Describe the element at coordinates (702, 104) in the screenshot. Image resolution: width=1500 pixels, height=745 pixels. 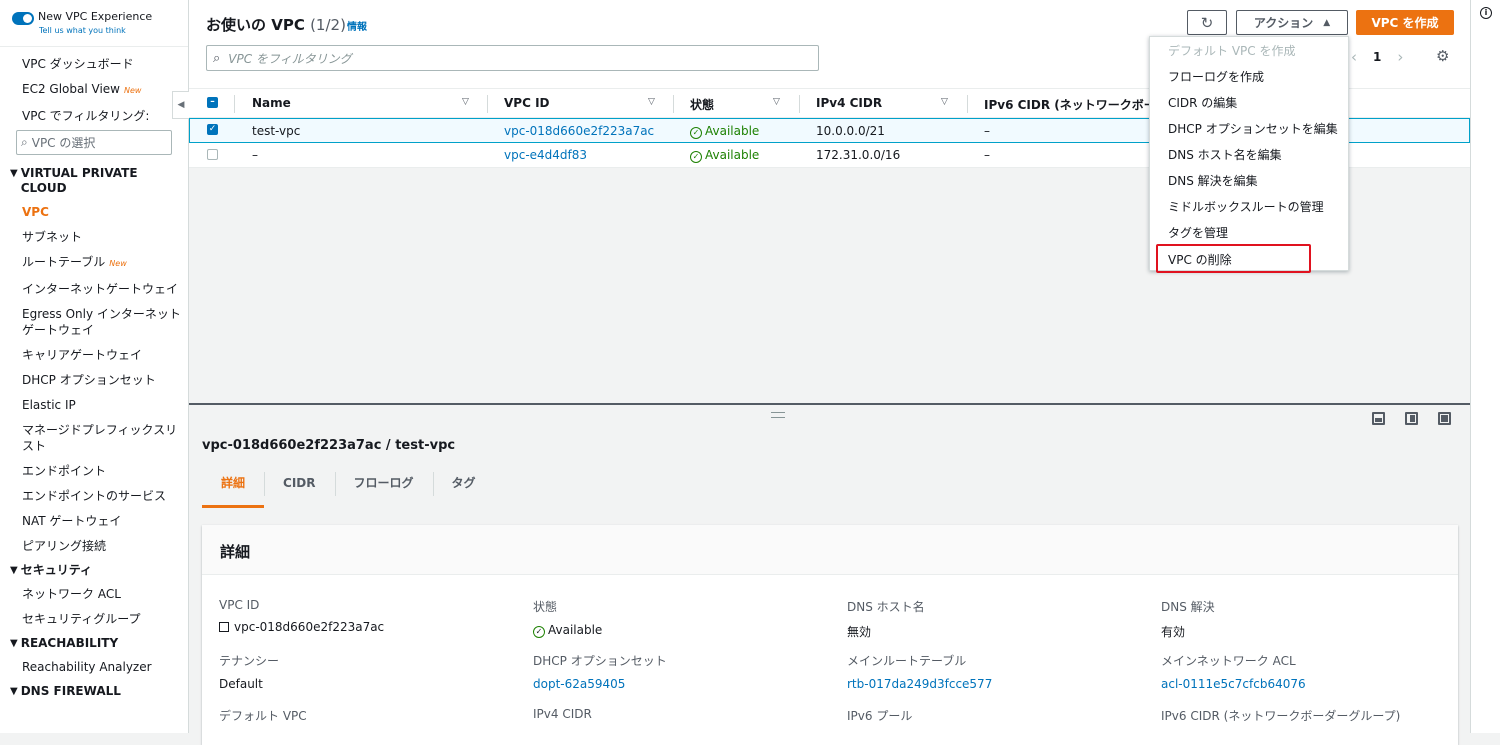
I see `column-header-state: 状態` at that location.